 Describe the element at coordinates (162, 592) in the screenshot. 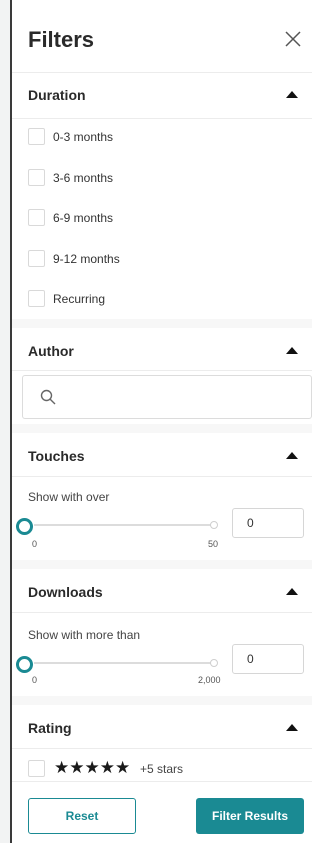

I see `downloads-section-header: Downloads` at that location.